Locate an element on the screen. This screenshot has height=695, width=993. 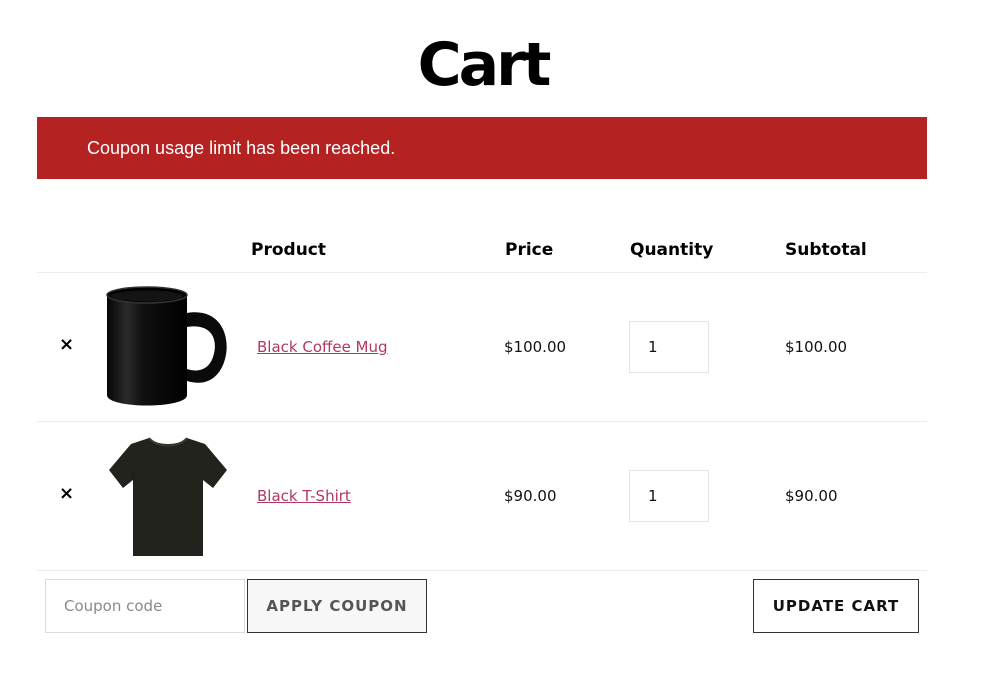
black-coffee-mug-image is located at coordinates (168, 347).